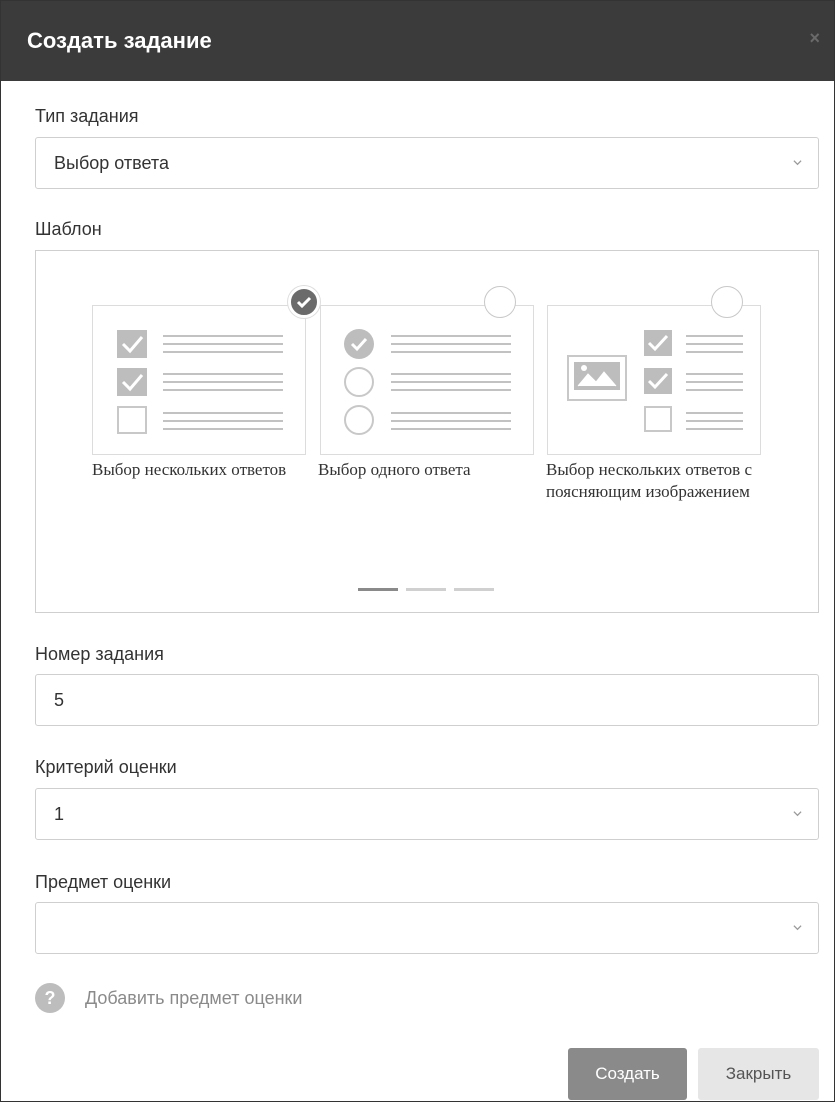 The image size is (837, 1104). What do you see at coordinates (394, 469) in the screenshot?
I see `template-card-label: Выбор одного ответа` at bounding box center [394, 469].